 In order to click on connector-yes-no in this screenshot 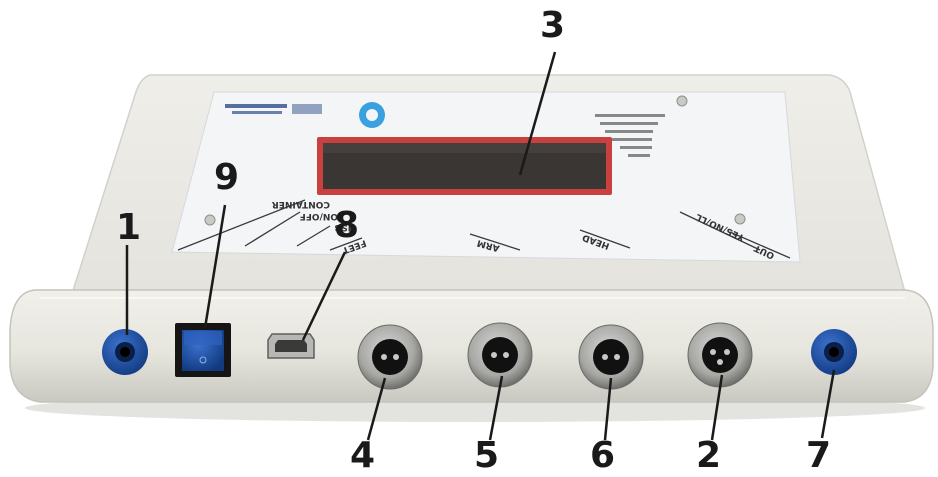, I will do `click(720, 355)`.